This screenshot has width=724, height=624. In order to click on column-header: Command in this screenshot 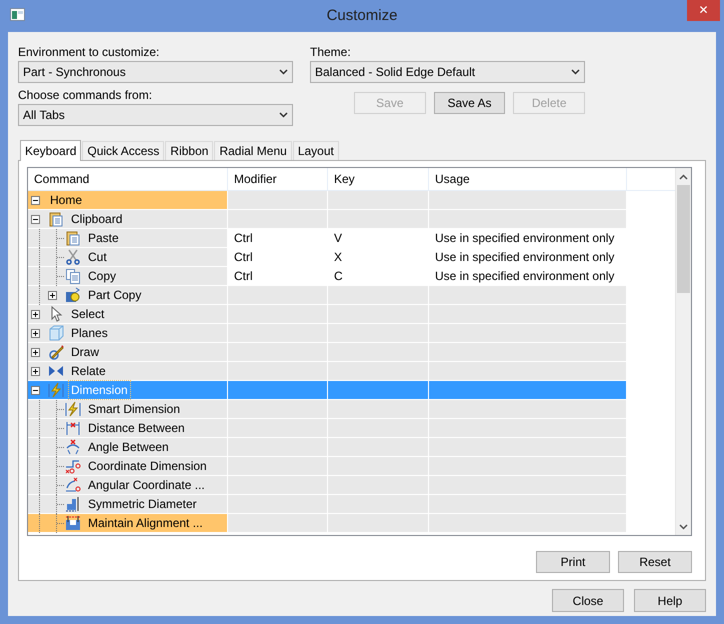, I will do `click(128, 179)`.